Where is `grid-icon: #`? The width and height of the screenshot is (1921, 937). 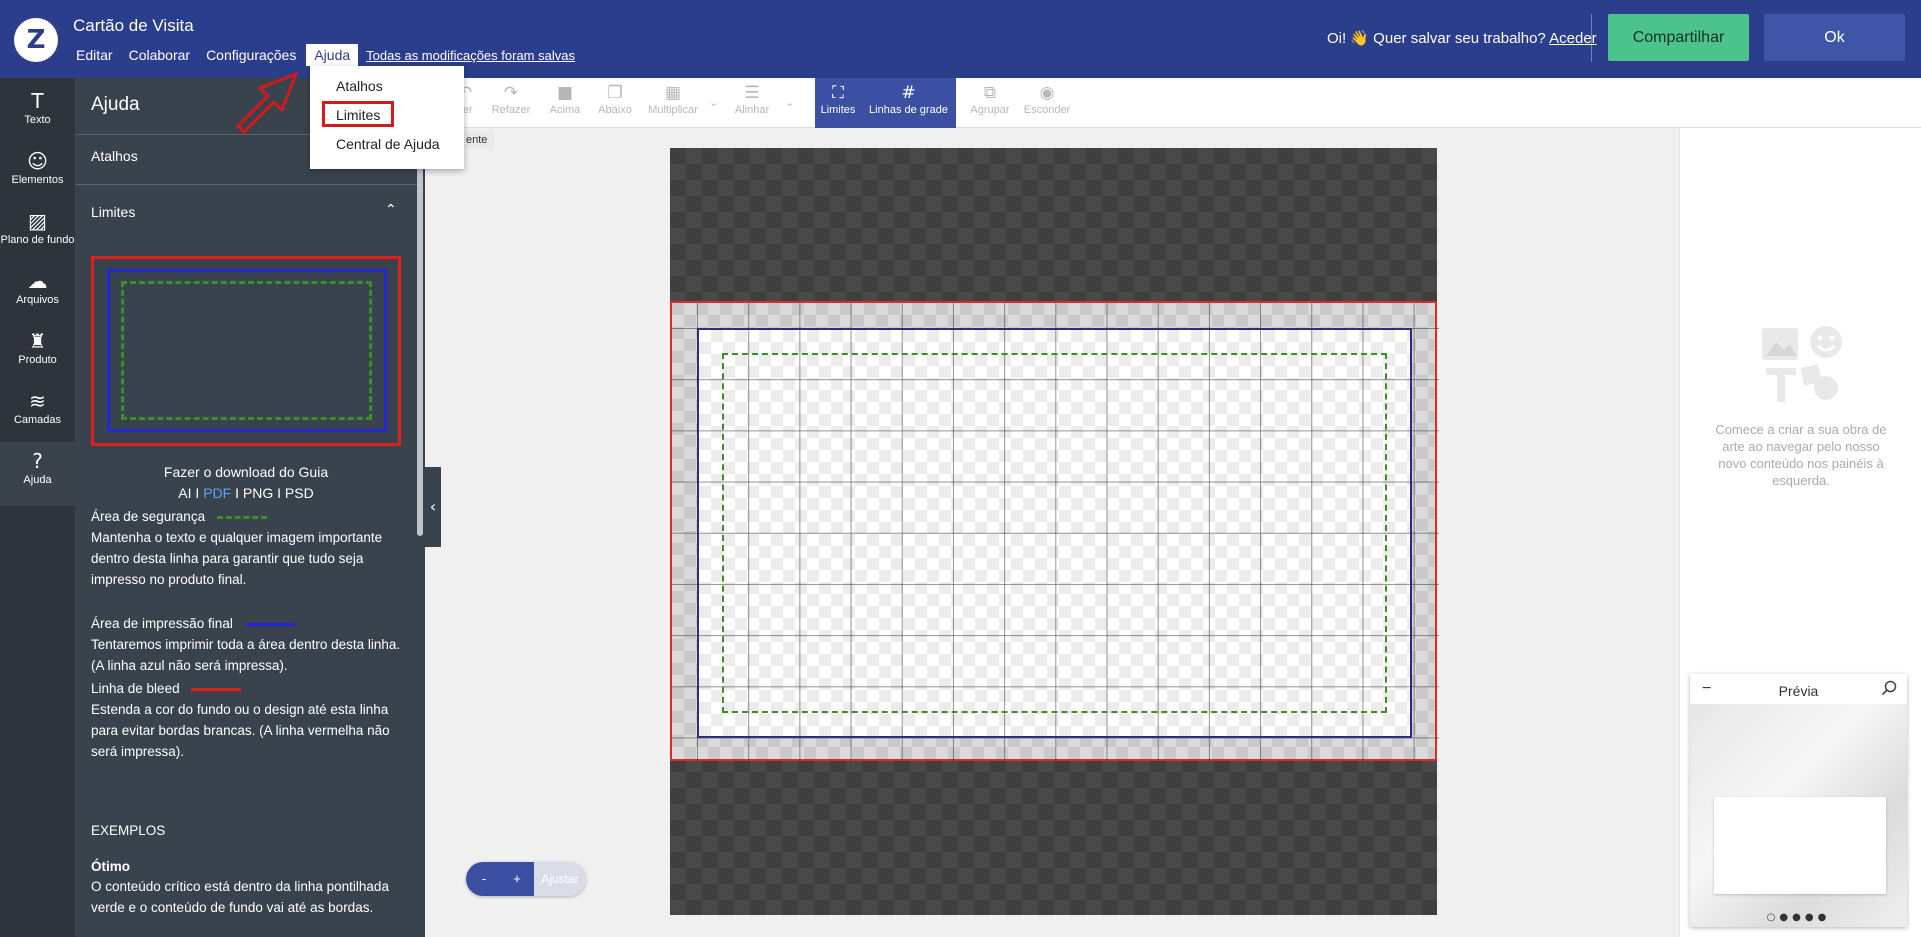
grid-icon: # is located at coordinates (908, 93).